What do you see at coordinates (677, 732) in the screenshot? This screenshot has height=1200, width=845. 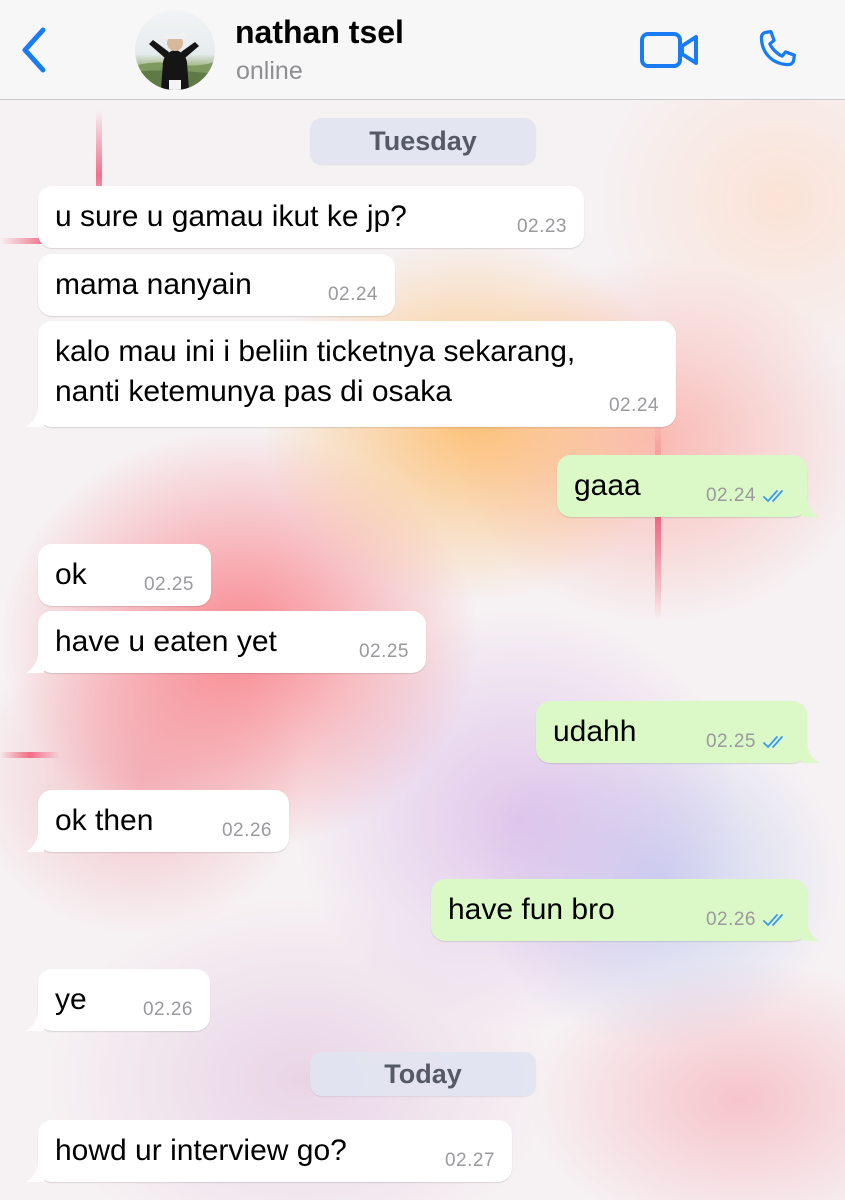 I see `message-bubble-outgoing: udahh 02.25` at bounding box center [677, 732].